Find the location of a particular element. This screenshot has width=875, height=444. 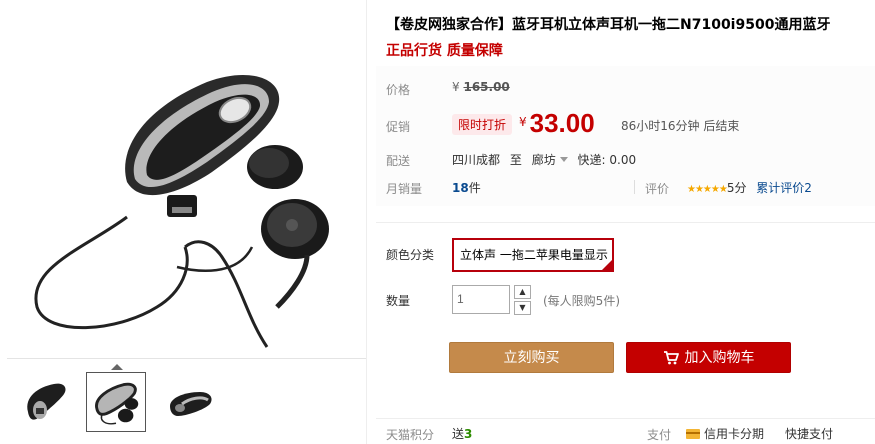

points-value: 3 is located at coordinates (468, 434).